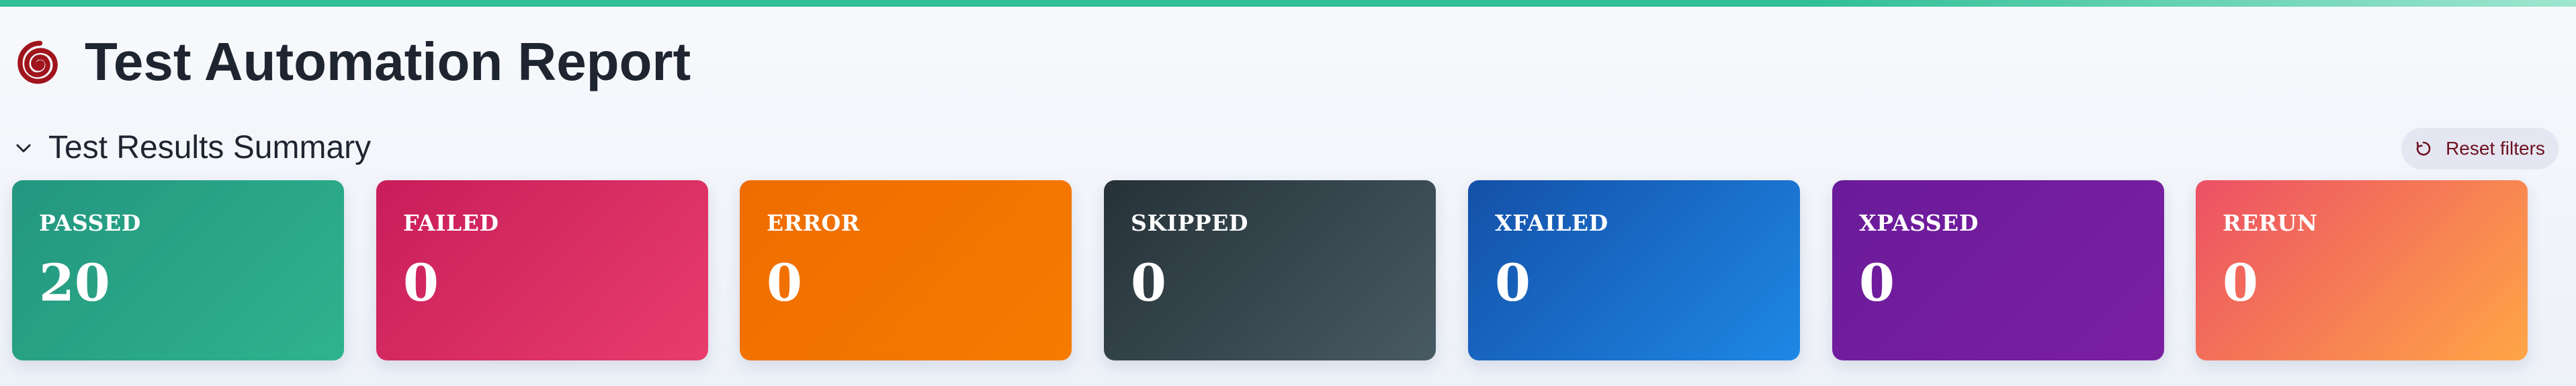 The image size is (2576, 386). I want to click on summary-card-skipped: SKIPPED 0, so click(1270, 270).